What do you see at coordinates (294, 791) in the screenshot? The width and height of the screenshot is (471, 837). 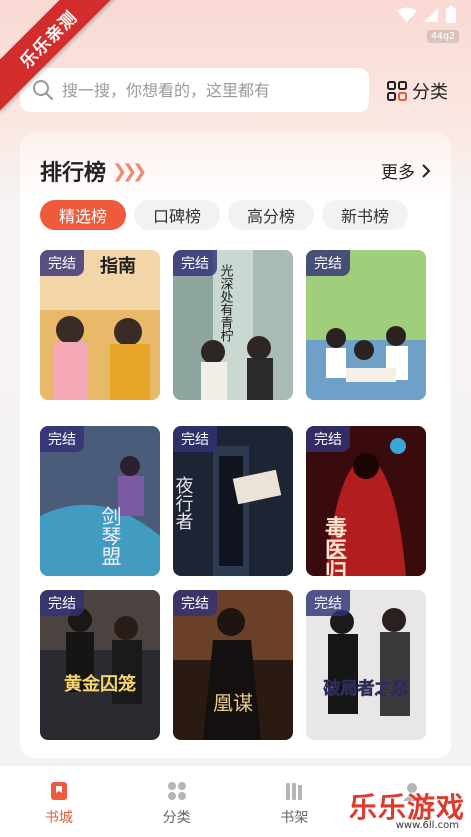 I see `bookshelf-icon` at bounding box center [294, 791].